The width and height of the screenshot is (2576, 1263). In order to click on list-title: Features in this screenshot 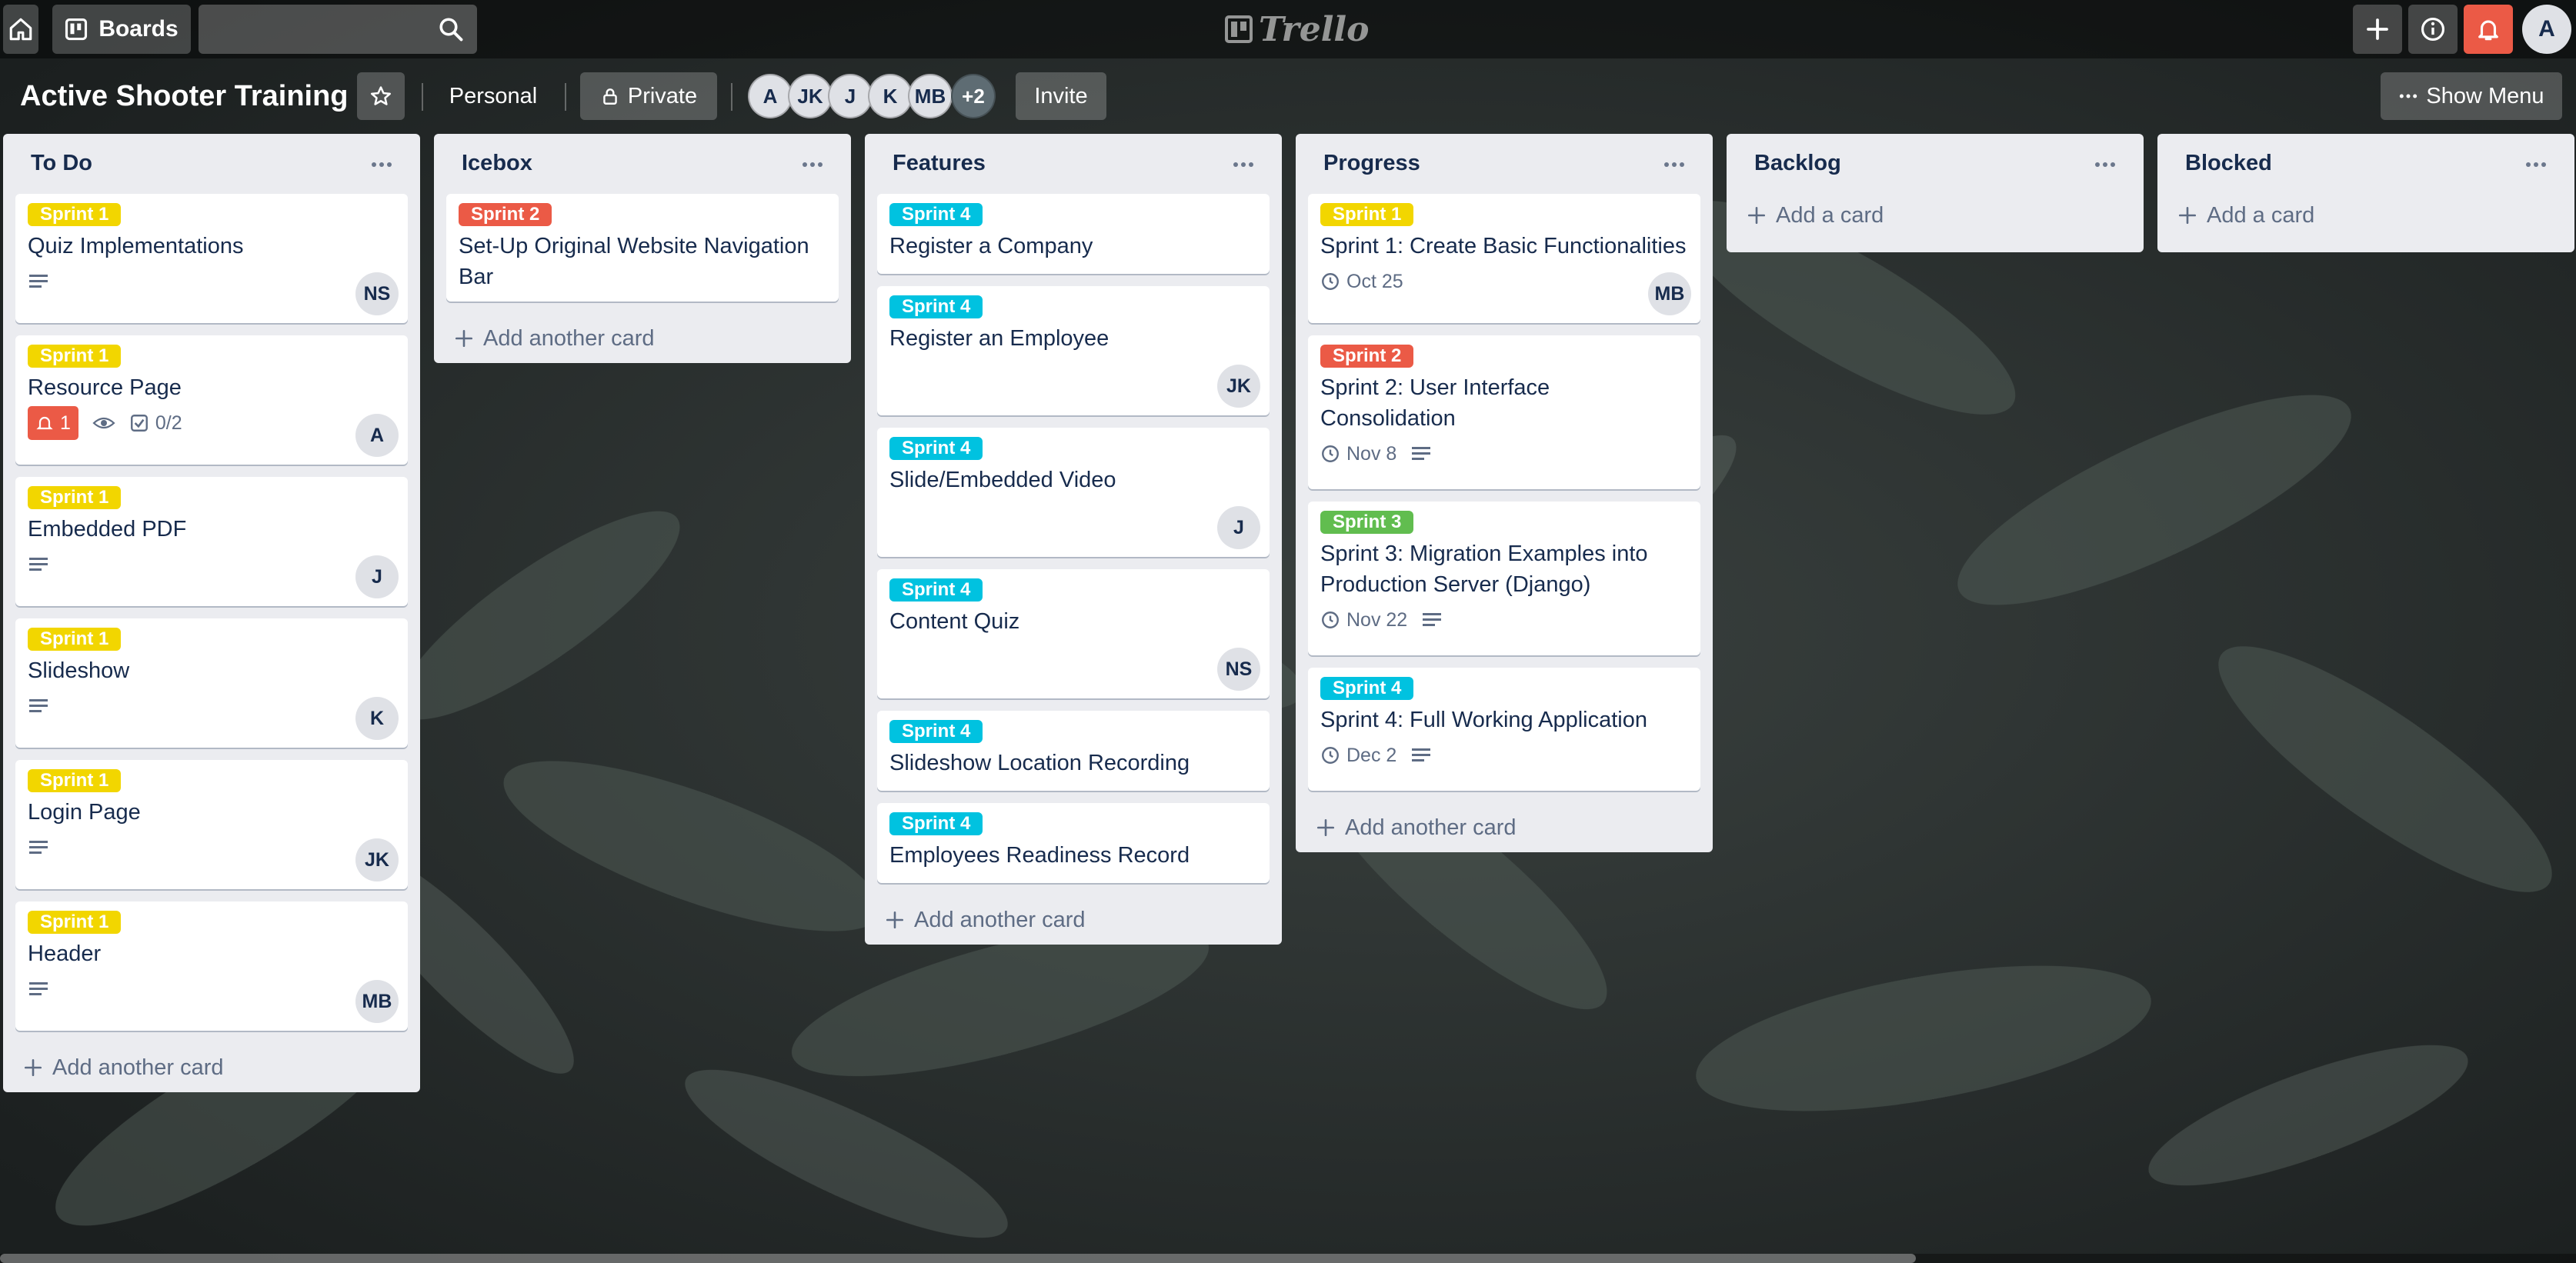, I will do `click(939, 163)`.